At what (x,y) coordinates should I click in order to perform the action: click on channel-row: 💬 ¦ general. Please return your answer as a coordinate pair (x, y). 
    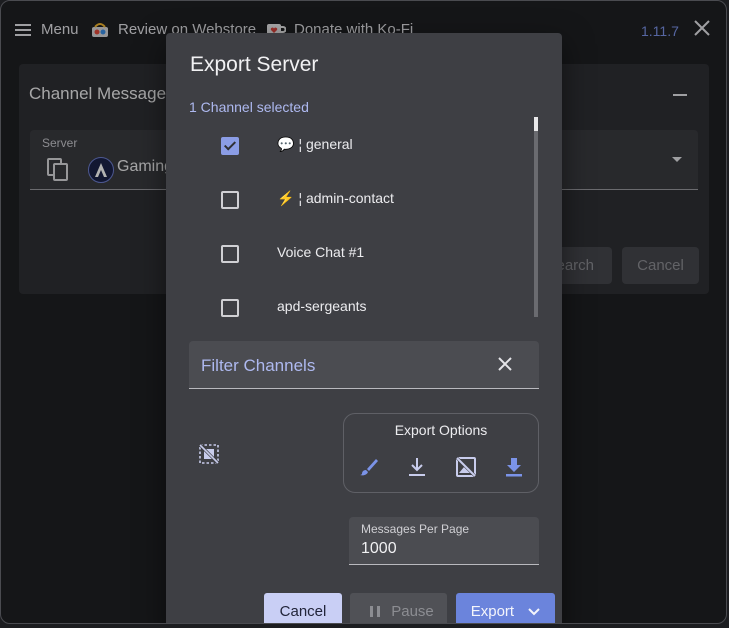
    Looking at the image, I should click on (359, 144).